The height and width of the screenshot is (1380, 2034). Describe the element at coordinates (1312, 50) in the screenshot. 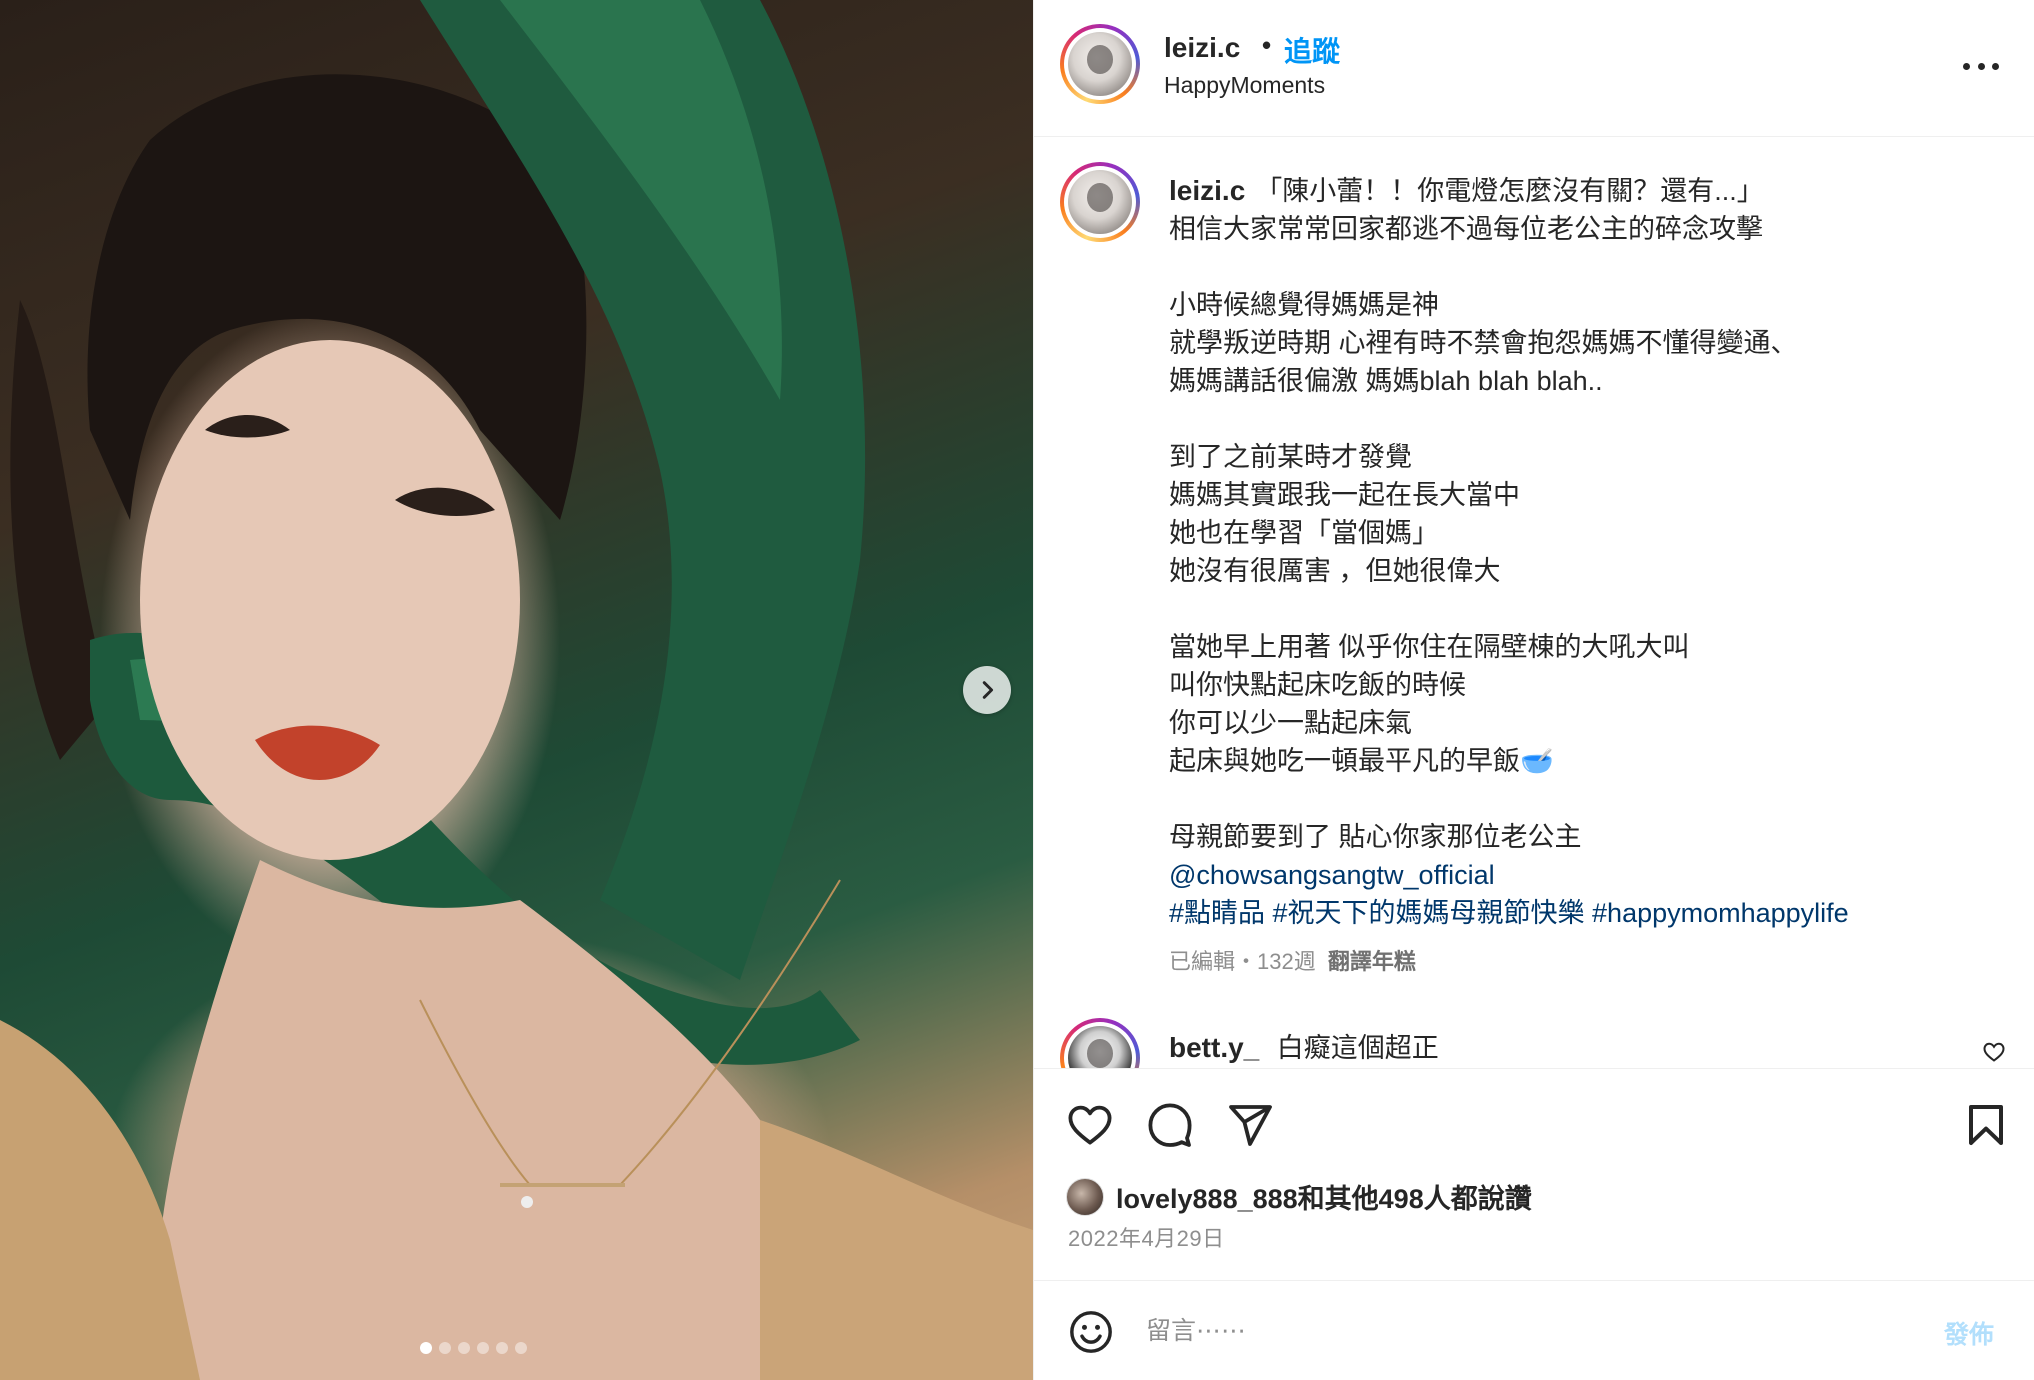

I see `follow-button: 追蹤` at that location.